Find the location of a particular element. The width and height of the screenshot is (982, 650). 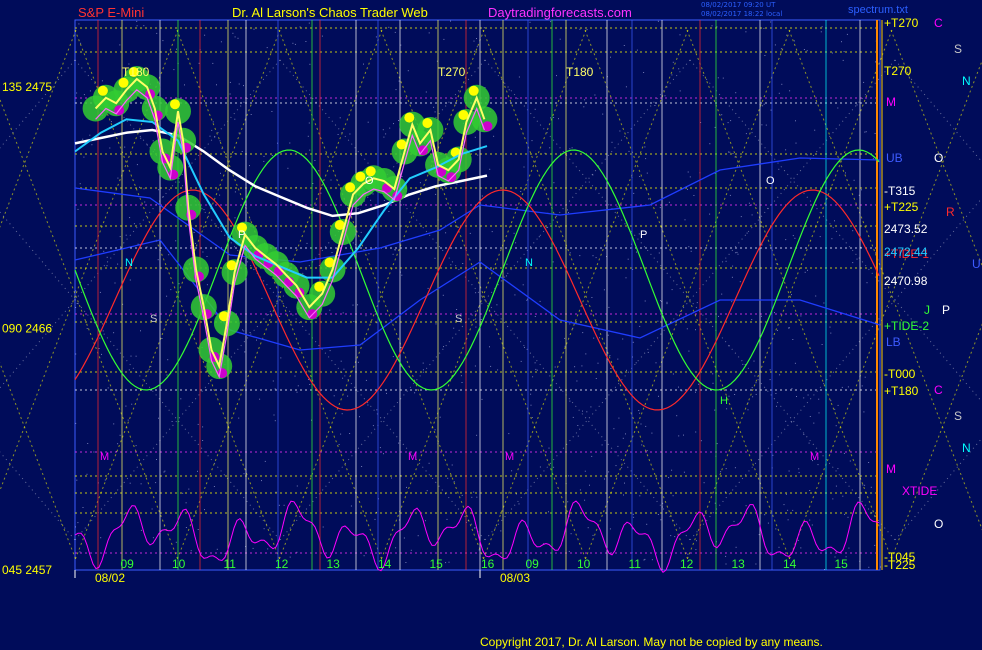

right-letter-marker: C is located at coordinates (938, 390).